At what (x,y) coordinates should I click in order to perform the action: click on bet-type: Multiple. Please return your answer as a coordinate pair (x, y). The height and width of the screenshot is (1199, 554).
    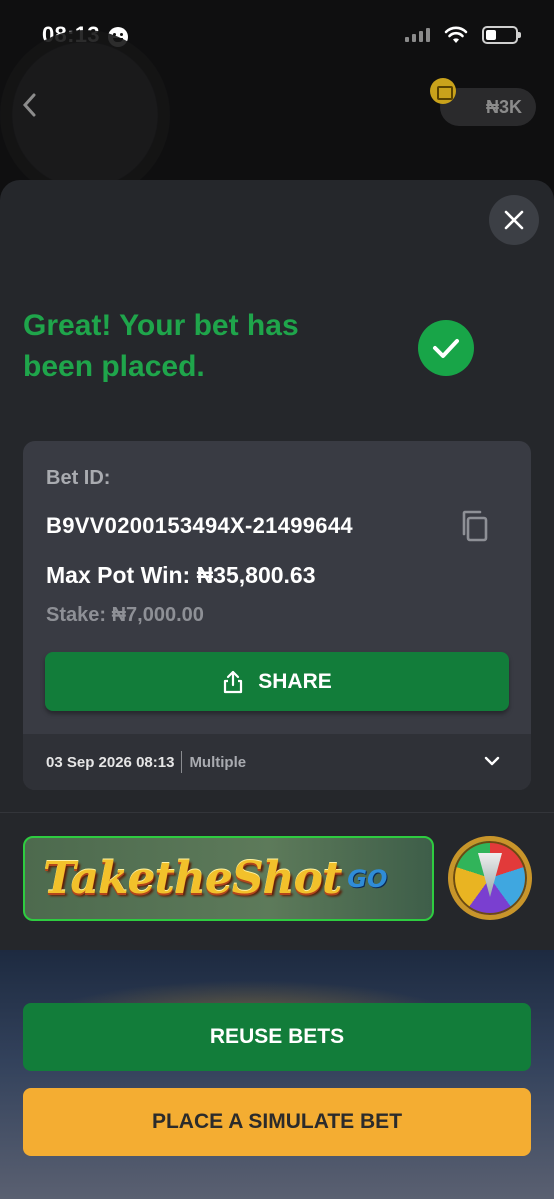
    Looking at the image, I should click on (218, 762).